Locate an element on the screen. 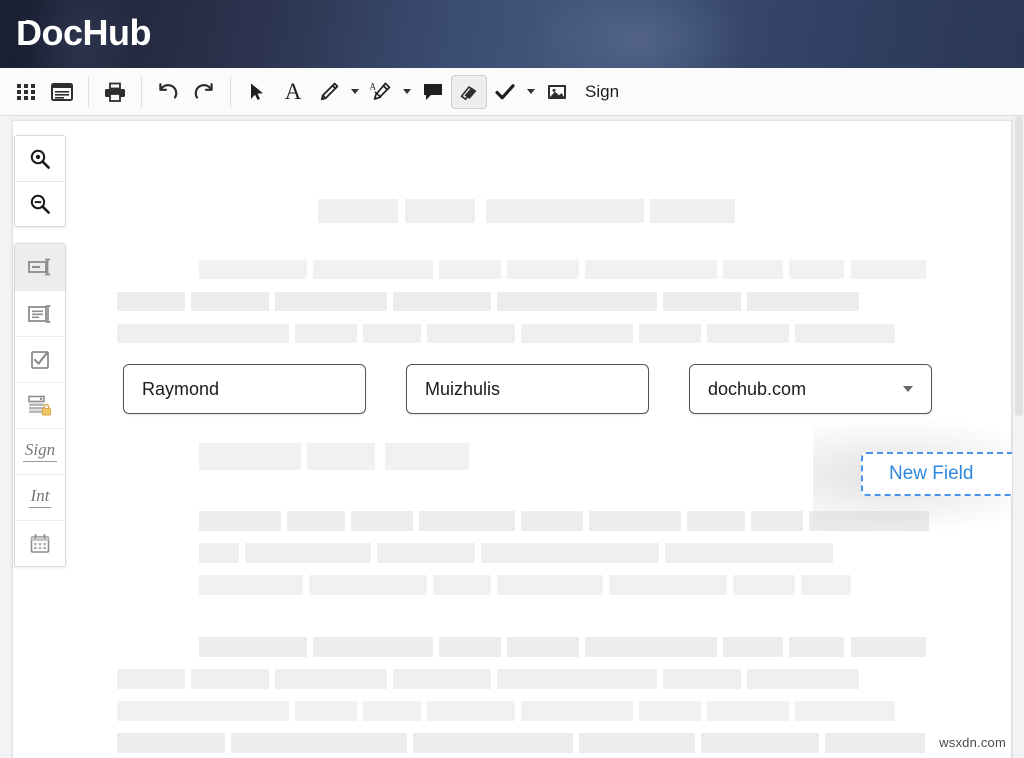 This screenshot has width=1024, height=758. field-signature-icon: Sign is located at coordinates (40, 451).